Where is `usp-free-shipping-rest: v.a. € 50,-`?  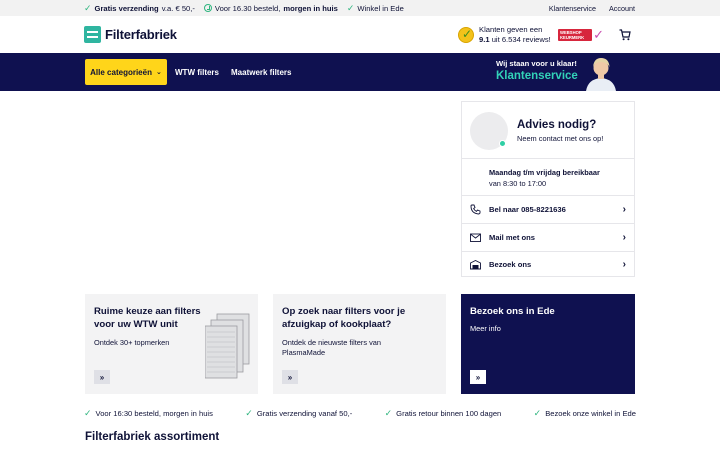
usp-free-shipping-rest: v.a. € 50,- is located at coordinates (178, 8).